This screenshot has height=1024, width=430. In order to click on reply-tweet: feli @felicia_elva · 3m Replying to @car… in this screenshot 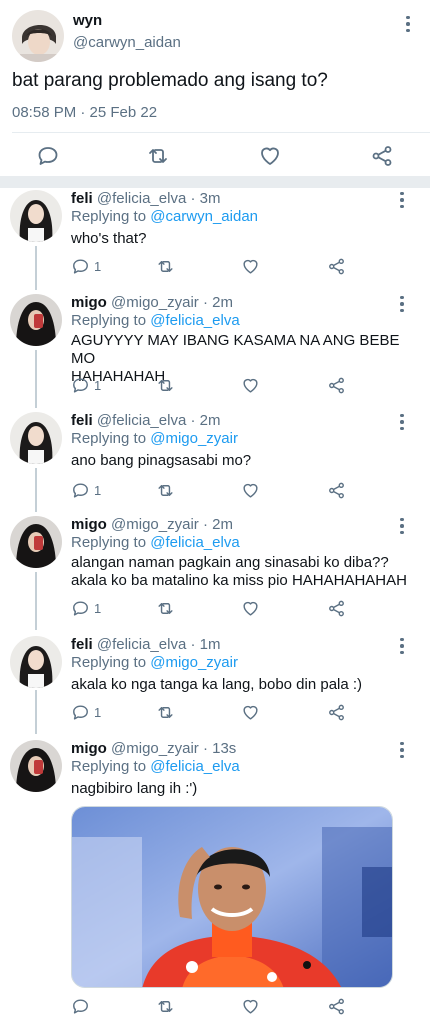, I will do `click(215, 234)`.